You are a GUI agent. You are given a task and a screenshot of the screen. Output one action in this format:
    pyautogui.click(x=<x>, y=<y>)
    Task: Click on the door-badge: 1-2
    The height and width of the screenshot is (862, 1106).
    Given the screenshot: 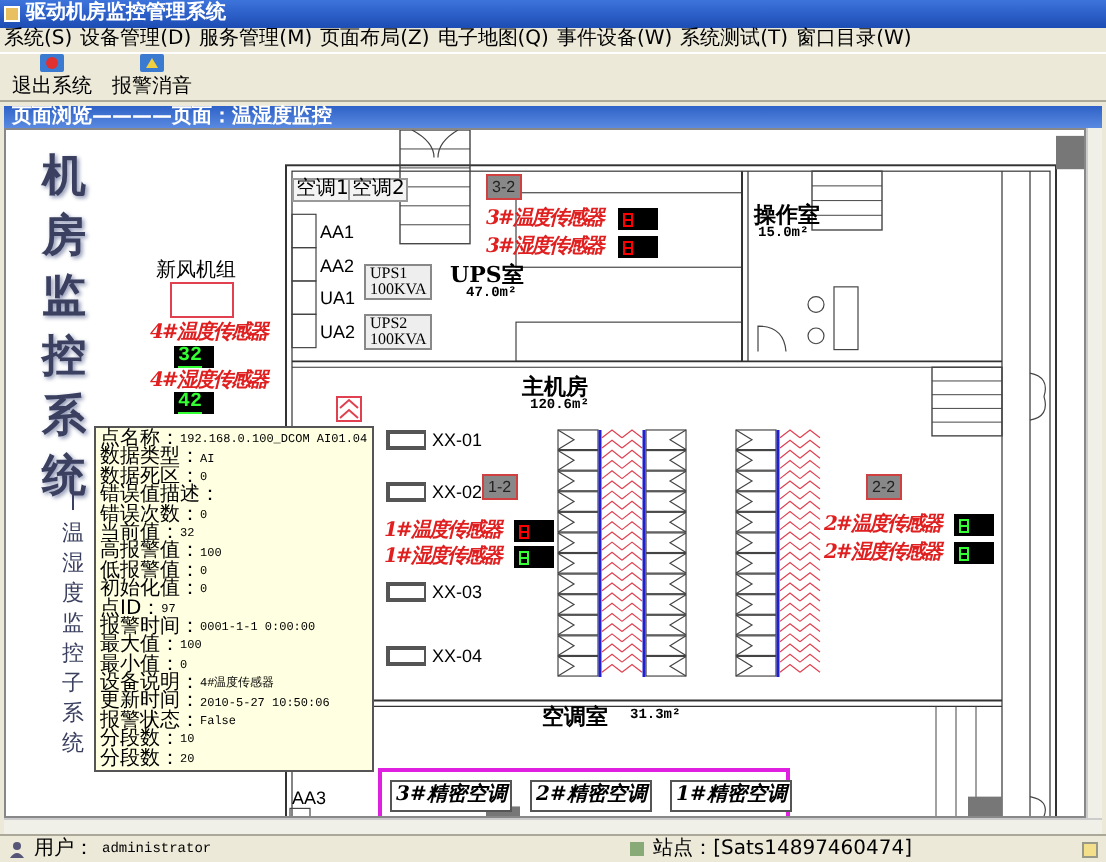 What is the action you would take?
    pyautogui.click(x=500, y=487)
    